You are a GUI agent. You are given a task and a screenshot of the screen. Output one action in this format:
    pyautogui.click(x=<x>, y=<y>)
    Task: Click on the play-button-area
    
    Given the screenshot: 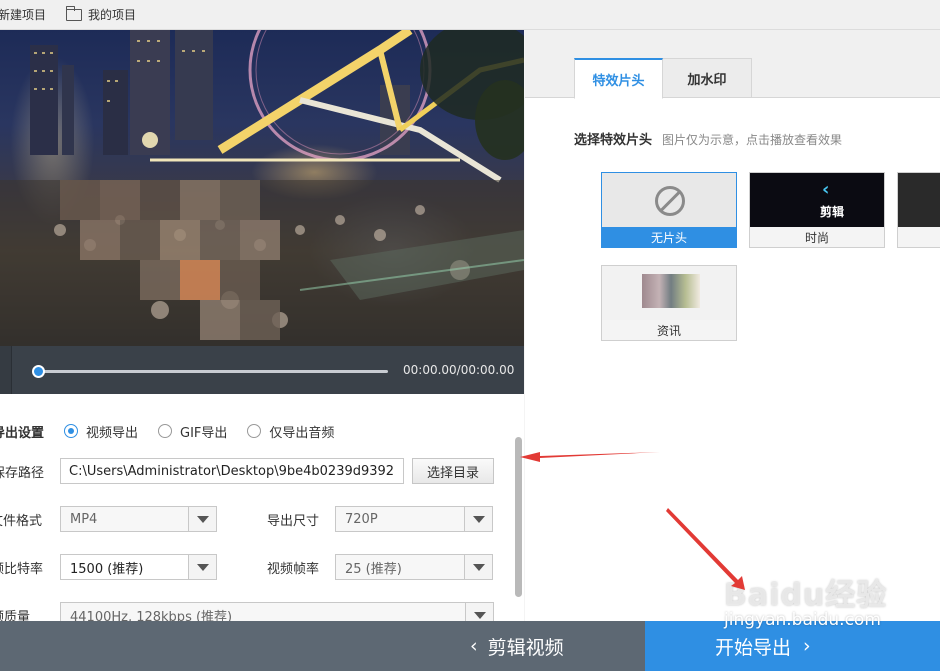 What is the action you would take?
    pyautogui.click(x=6, y=370)
    